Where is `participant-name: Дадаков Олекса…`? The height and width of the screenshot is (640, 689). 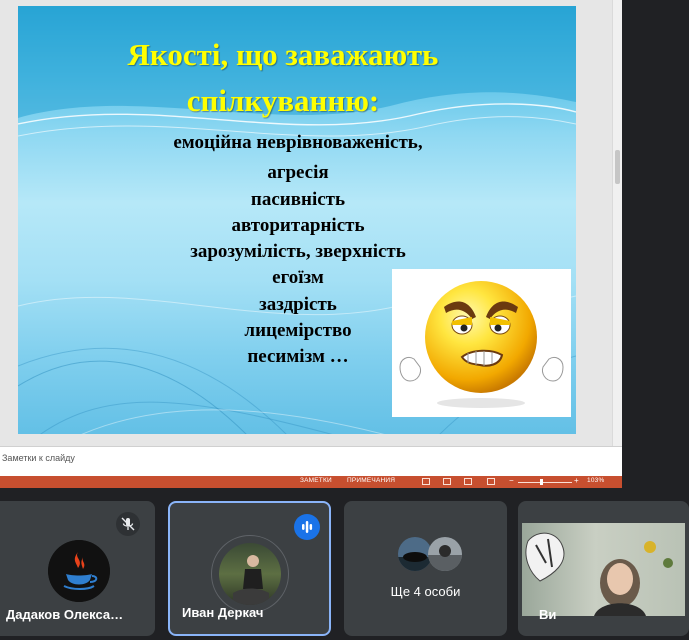
participant-name: Дадаков Олекса… is located at coordinates (65, 614).